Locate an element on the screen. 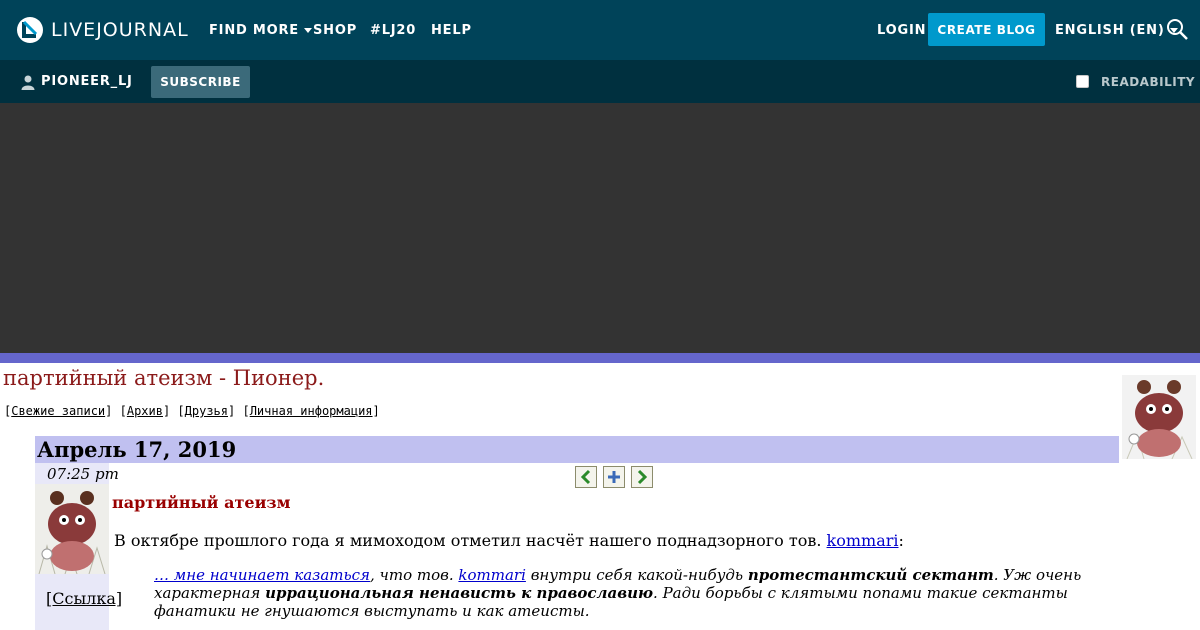  next-entry-button is located at coordinates (642, 477).